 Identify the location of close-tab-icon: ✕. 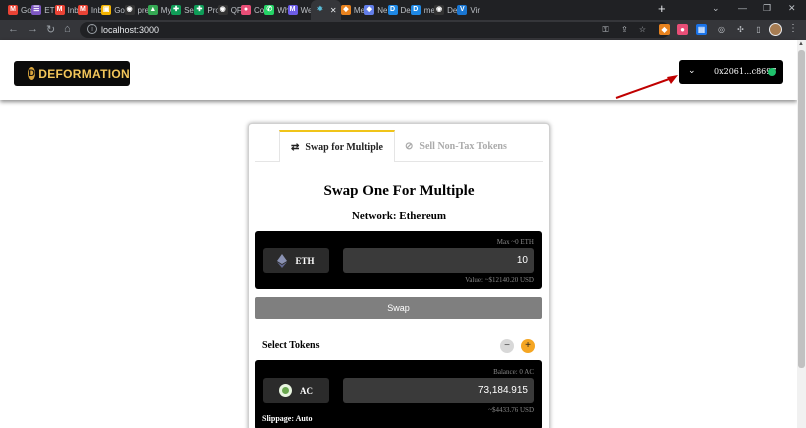
(333, 10).